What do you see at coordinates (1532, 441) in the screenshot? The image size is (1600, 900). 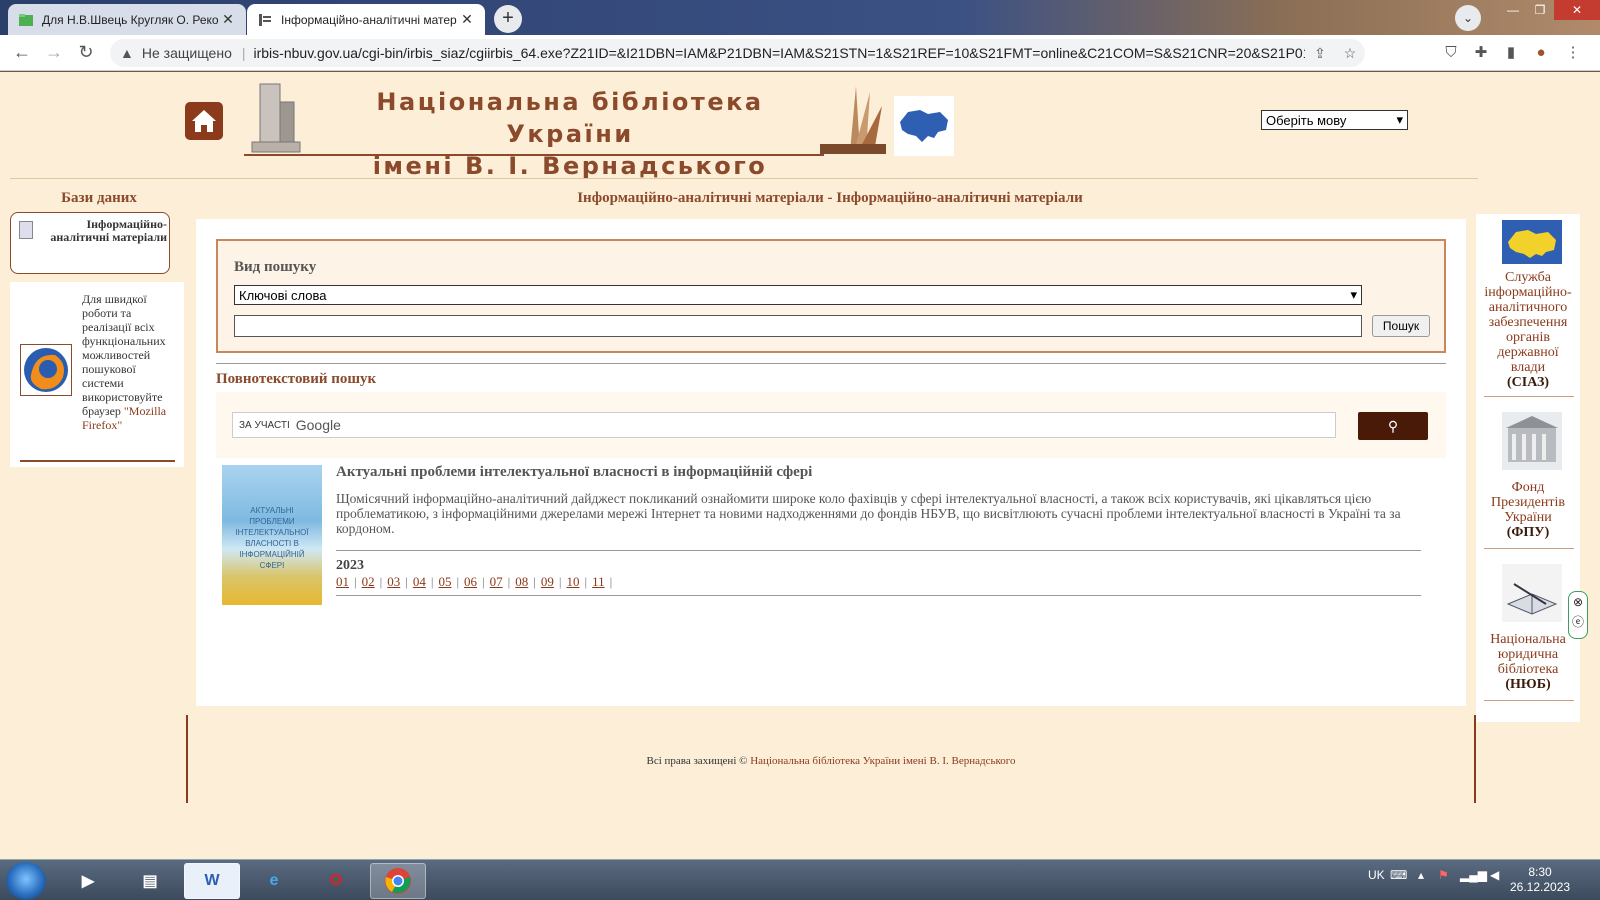 I see `president-building-icon` at bounding box center [1532, 441].